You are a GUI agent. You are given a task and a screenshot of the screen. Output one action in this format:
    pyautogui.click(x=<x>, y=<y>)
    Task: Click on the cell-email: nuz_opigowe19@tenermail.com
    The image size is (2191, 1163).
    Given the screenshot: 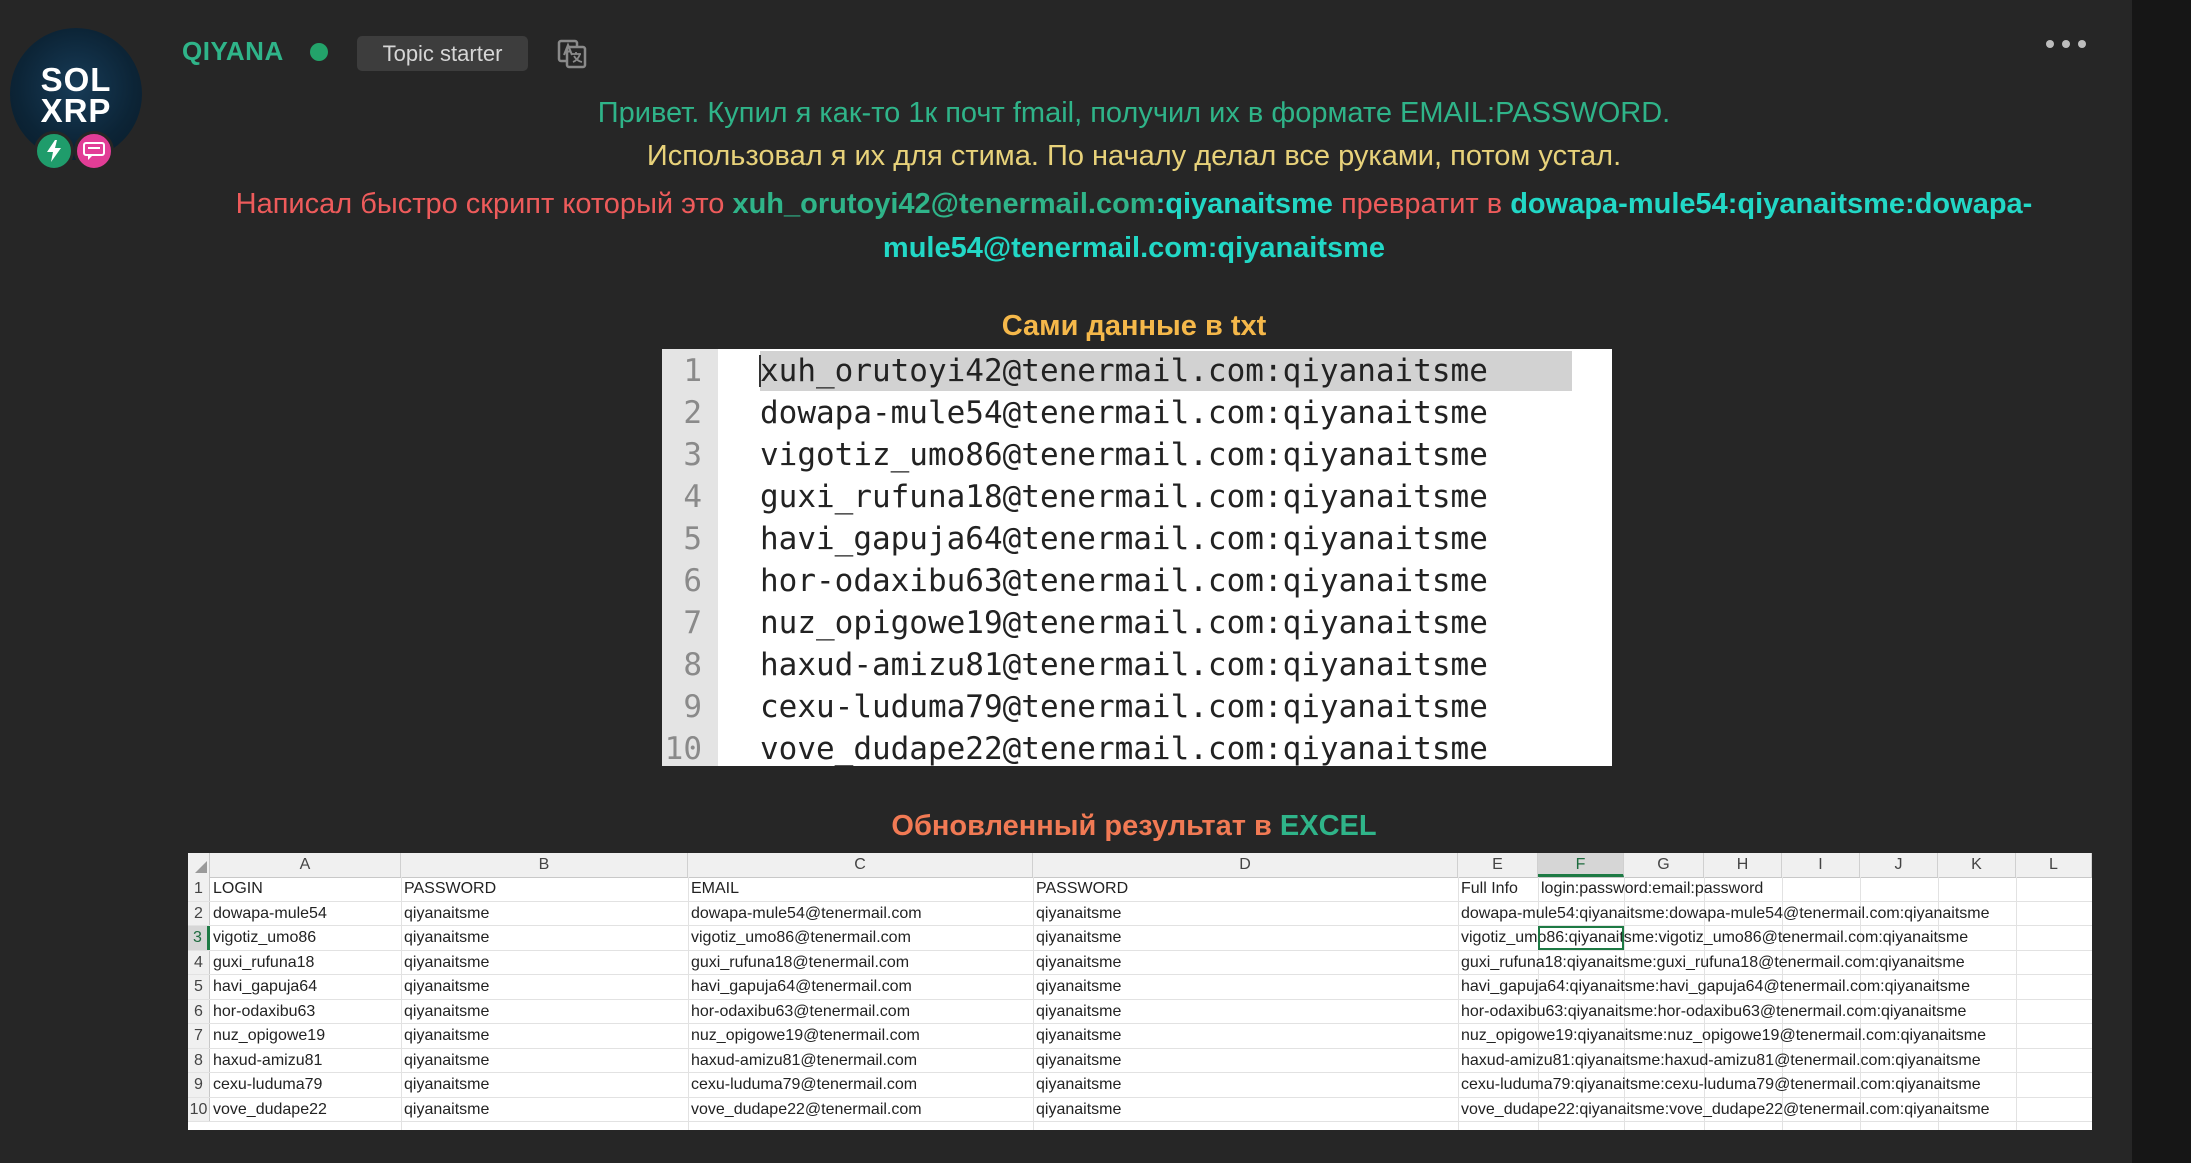 What is the action you would take?
    pyautogui.click(x=805, y=1035)
    